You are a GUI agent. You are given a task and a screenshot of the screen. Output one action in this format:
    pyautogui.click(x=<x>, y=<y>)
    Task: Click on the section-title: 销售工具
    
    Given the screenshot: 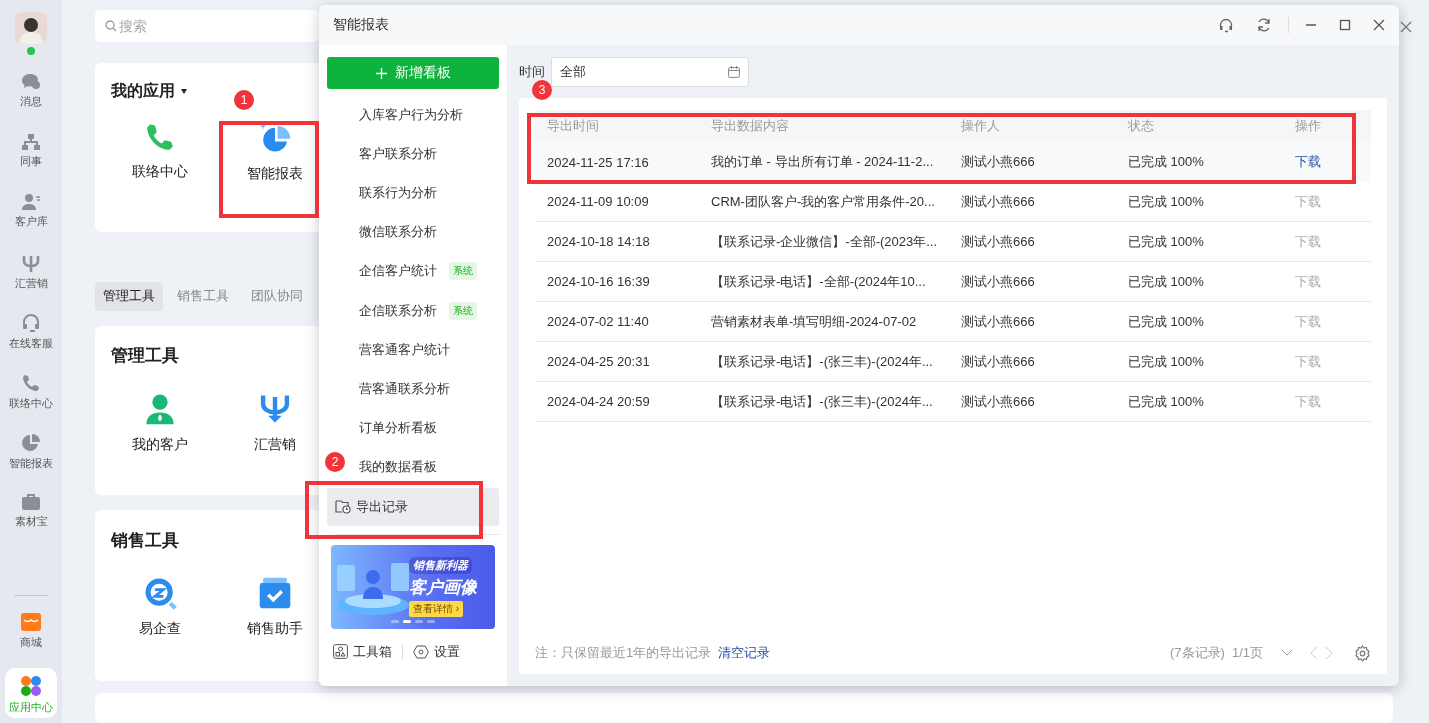 What is the action you would take?
    pyautogui.click(x=145, y=541)
    